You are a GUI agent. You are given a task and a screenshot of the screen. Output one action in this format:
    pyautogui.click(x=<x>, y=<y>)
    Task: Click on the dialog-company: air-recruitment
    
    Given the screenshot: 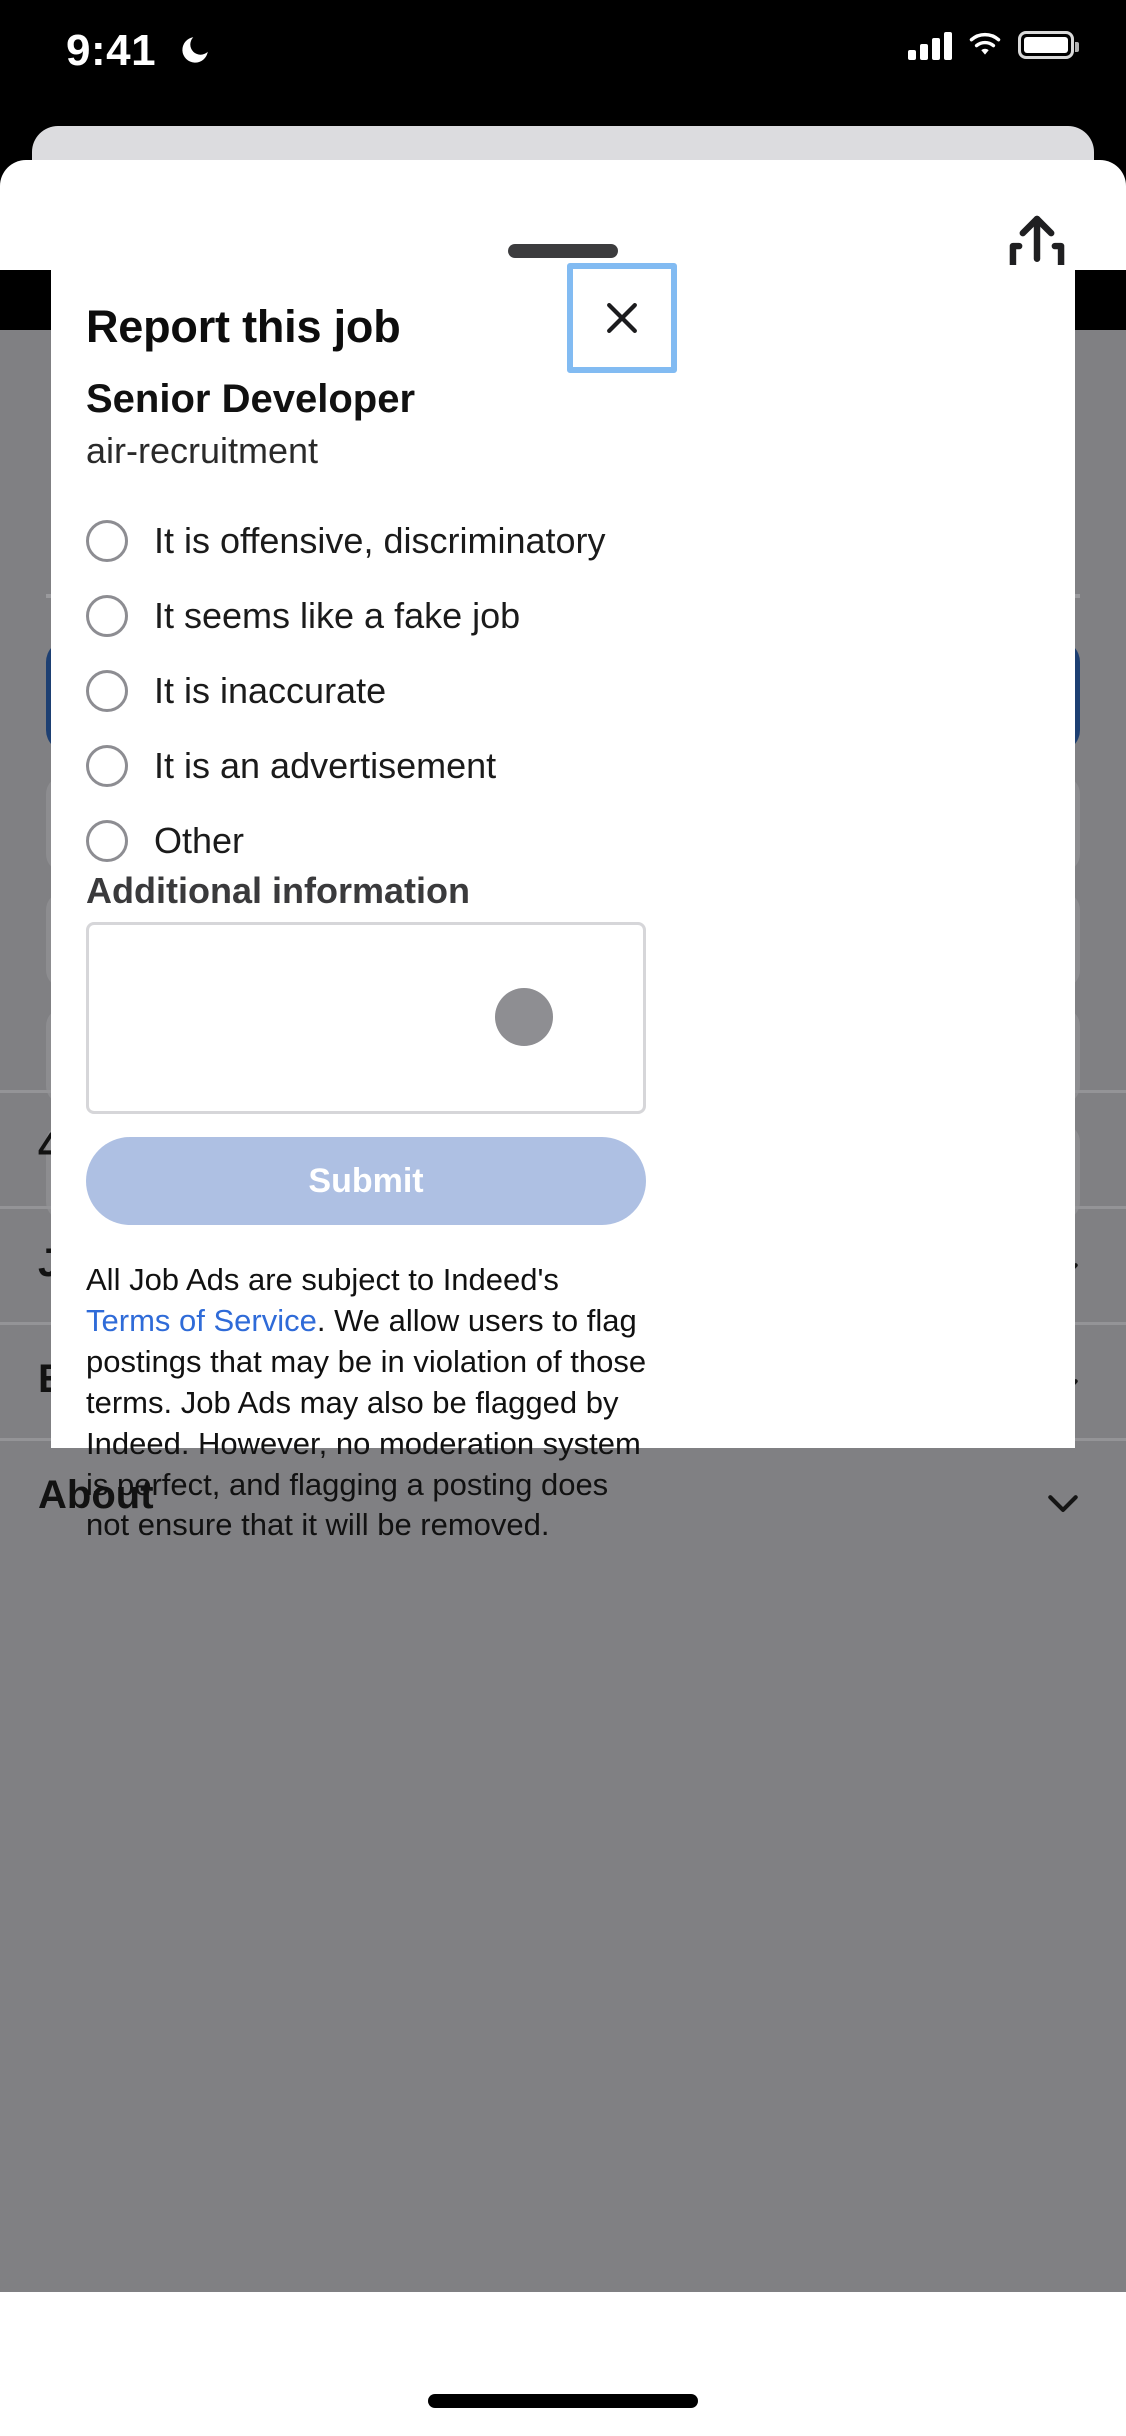 What is the action you would take?
    pyautogui.click(x=202, y=450)
    